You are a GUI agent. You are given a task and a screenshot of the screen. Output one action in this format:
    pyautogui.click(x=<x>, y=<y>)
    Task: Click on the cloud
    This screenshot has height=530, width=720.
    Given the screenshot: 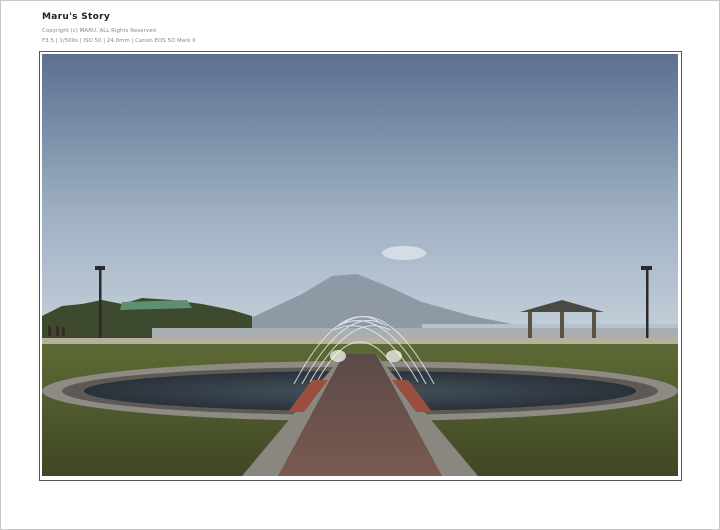 What is the action you would take?
    pyautogui.click(x=404, y=253)
    